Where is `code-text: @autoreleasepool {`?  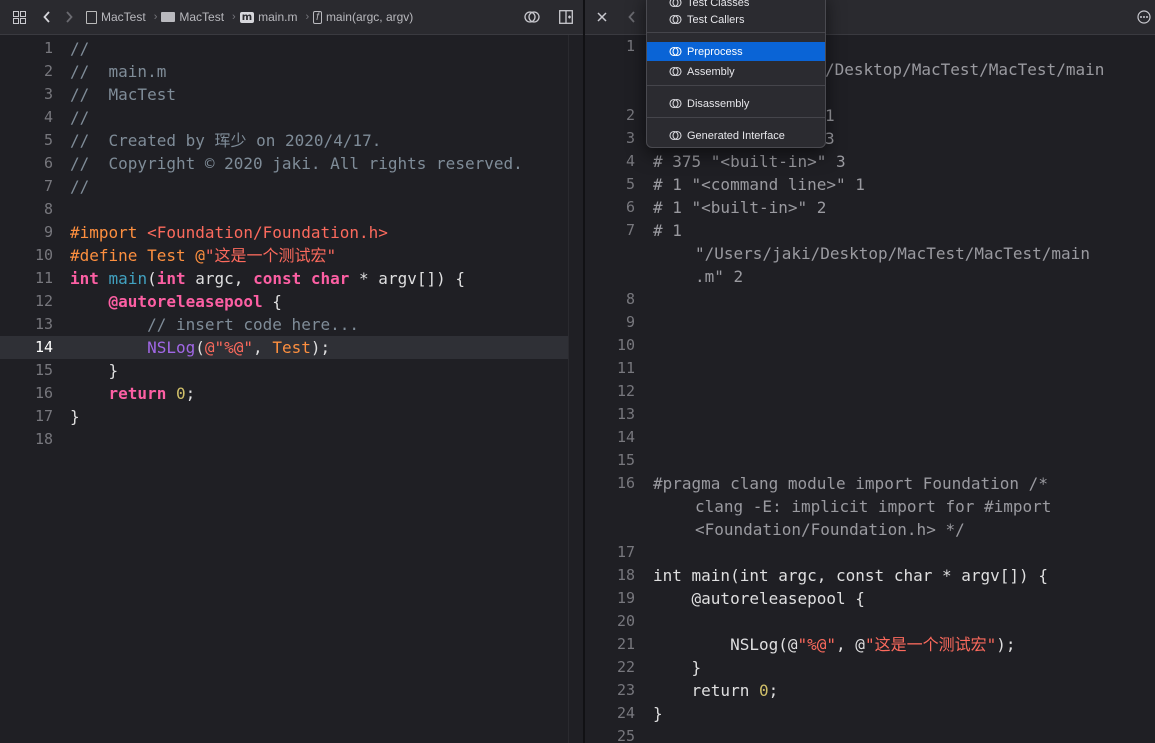
code-text: @autoreleasepool { is located at coordinates (176, 301).